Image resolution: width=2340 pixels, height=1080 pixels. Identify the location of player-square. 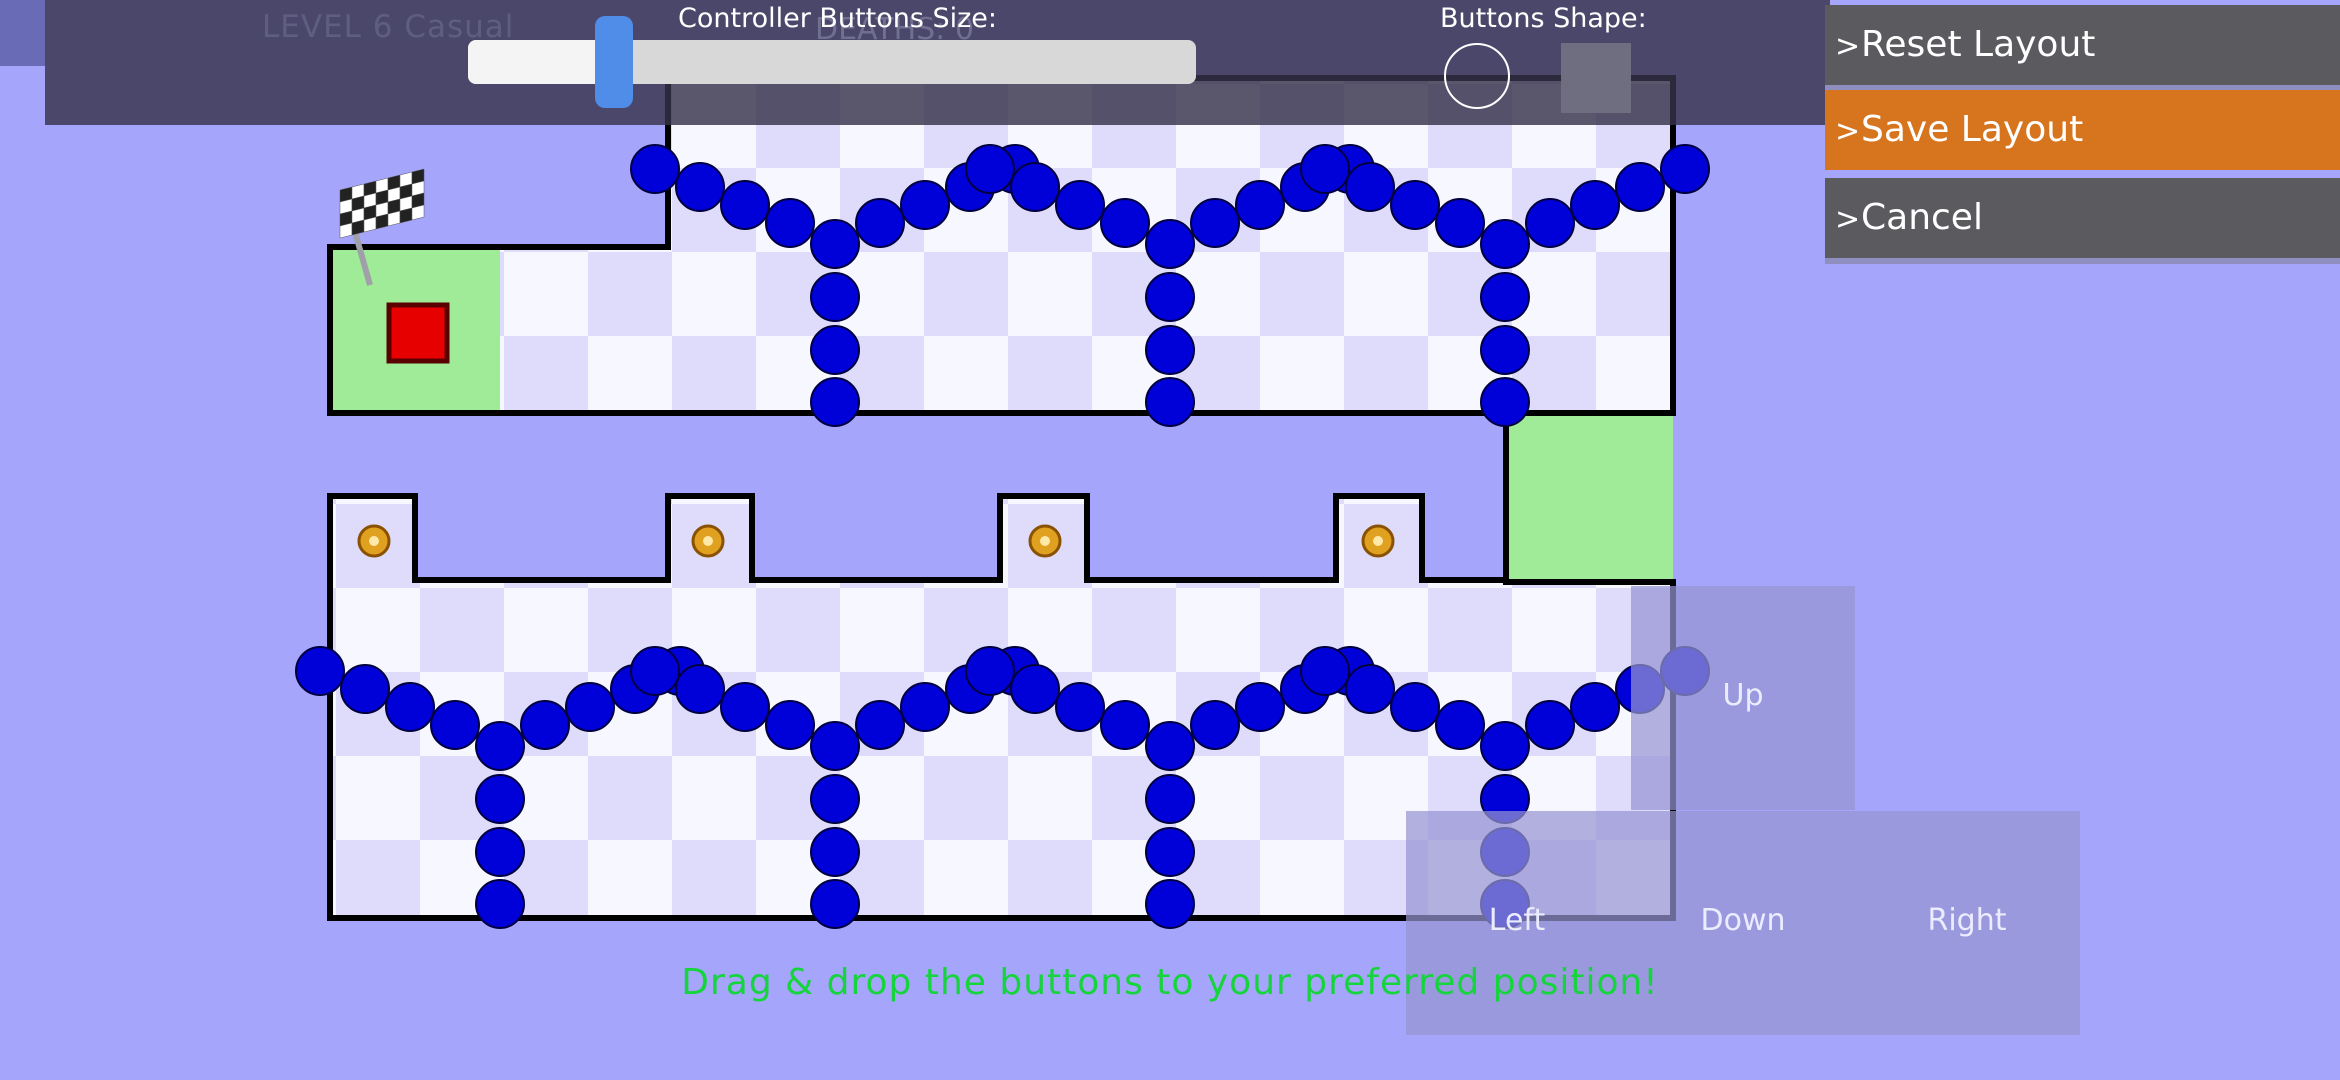
(418, 333).